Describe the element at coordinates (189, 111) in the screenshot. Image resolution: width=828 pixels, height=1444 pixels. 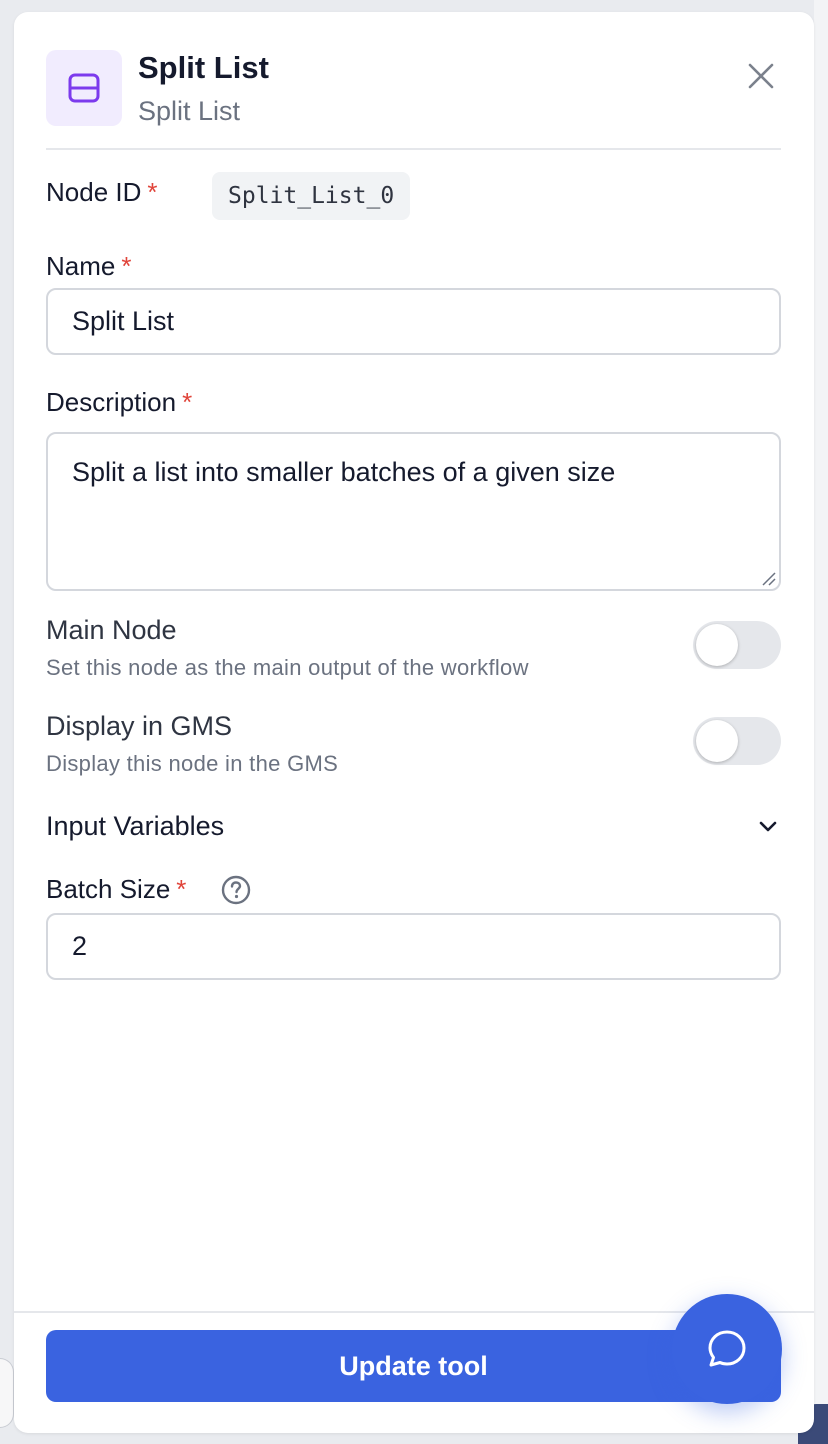
I see `panel-subtitle: Split List` at that location.